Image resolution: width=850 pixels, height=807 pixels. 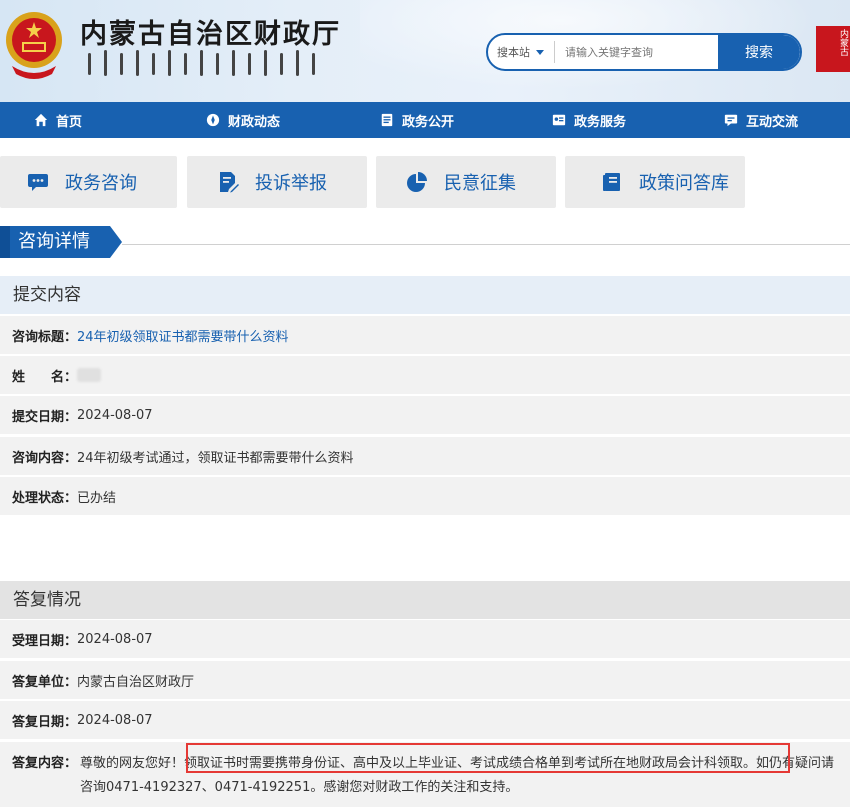 What do you see at coordinates (486, 244) in the screenshot?
I see `section-divider` at bounding box center [486, 244].